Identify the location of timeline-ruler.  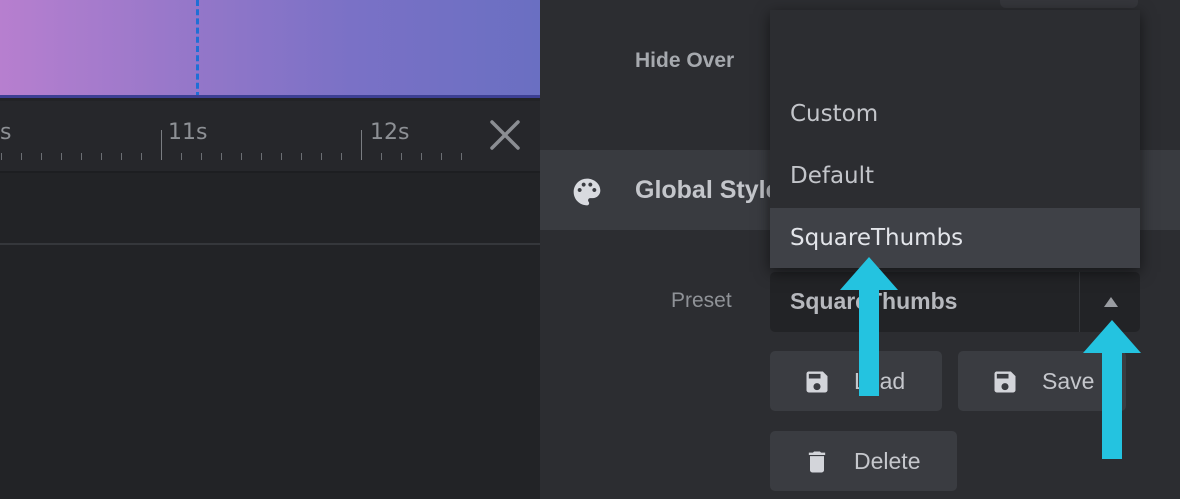
(270, 136).